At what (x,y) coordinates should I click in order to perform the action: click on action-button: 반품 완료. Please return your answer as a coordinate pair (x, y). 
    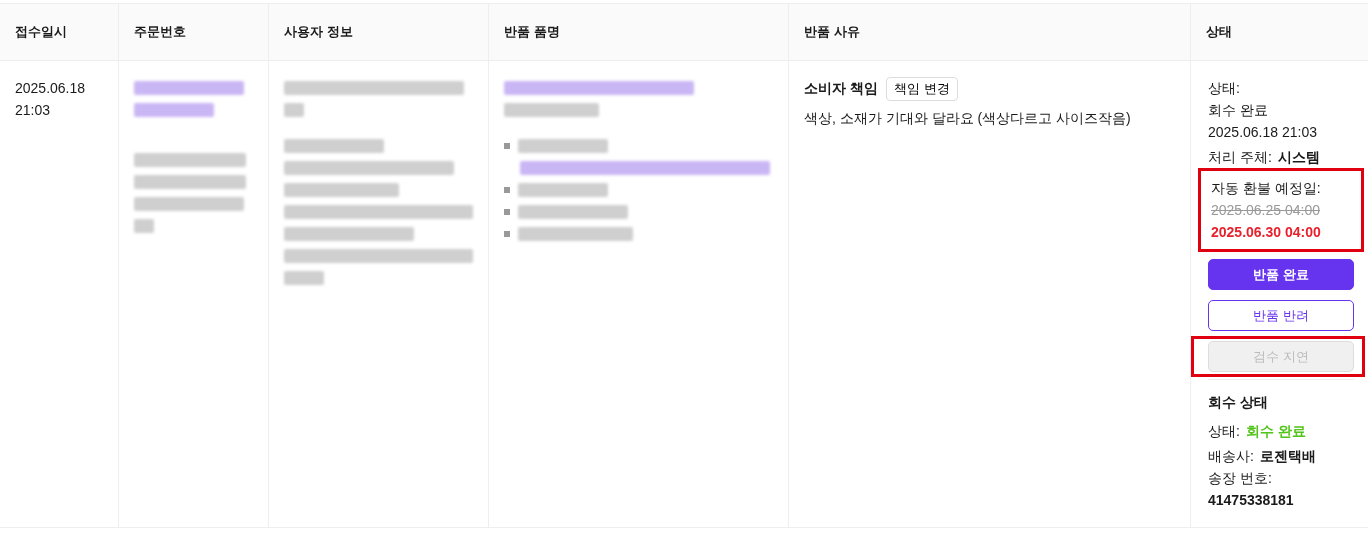
    Looking at the image, I should click on (1281, 274).